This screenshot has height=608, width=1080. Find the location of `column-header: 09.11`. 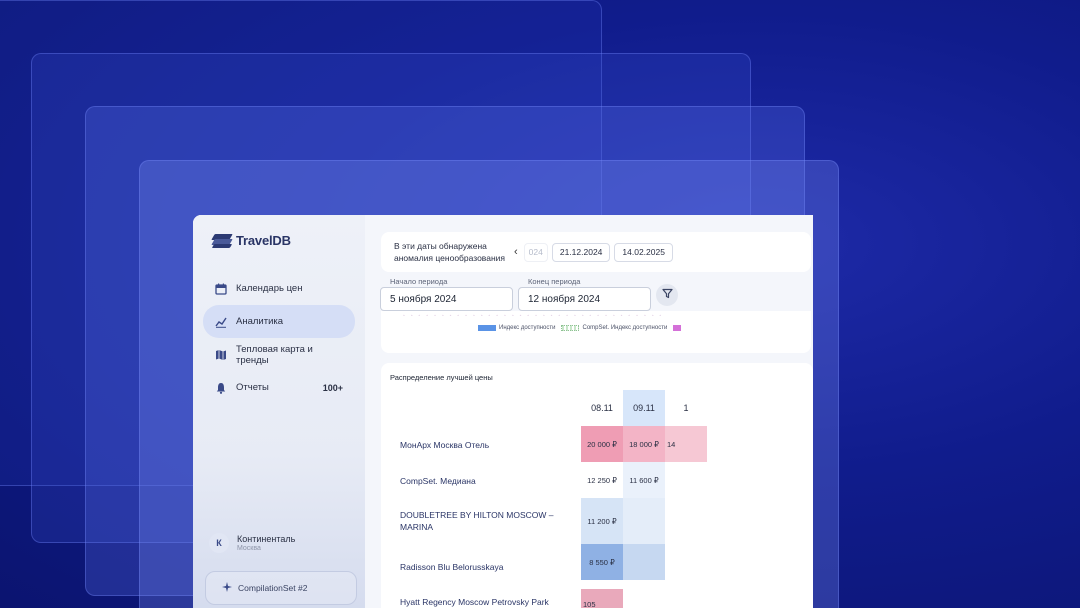

column-header: 09.11 is located at coordinates (644, 408).